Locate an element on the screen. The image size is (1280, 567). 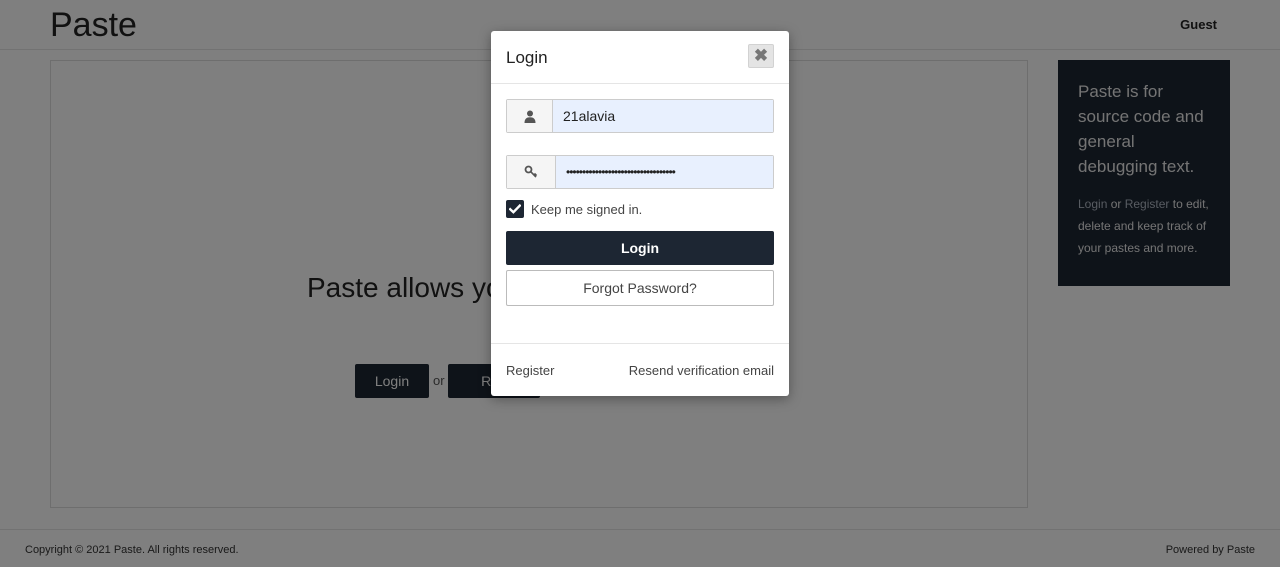
key-icon is located at coordinates (531, 171).